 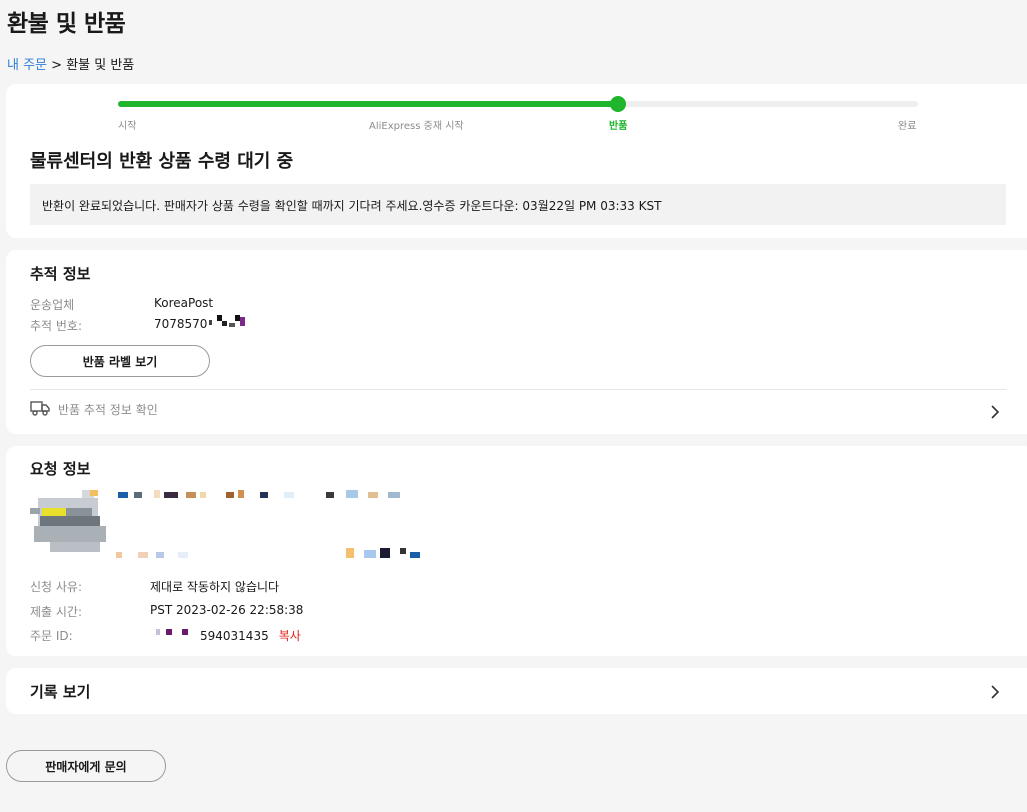 What do you see at coordinates (60, 692) in the screenshot?
I see `history-title: 기록 보기` at bounding box center [60, 692].